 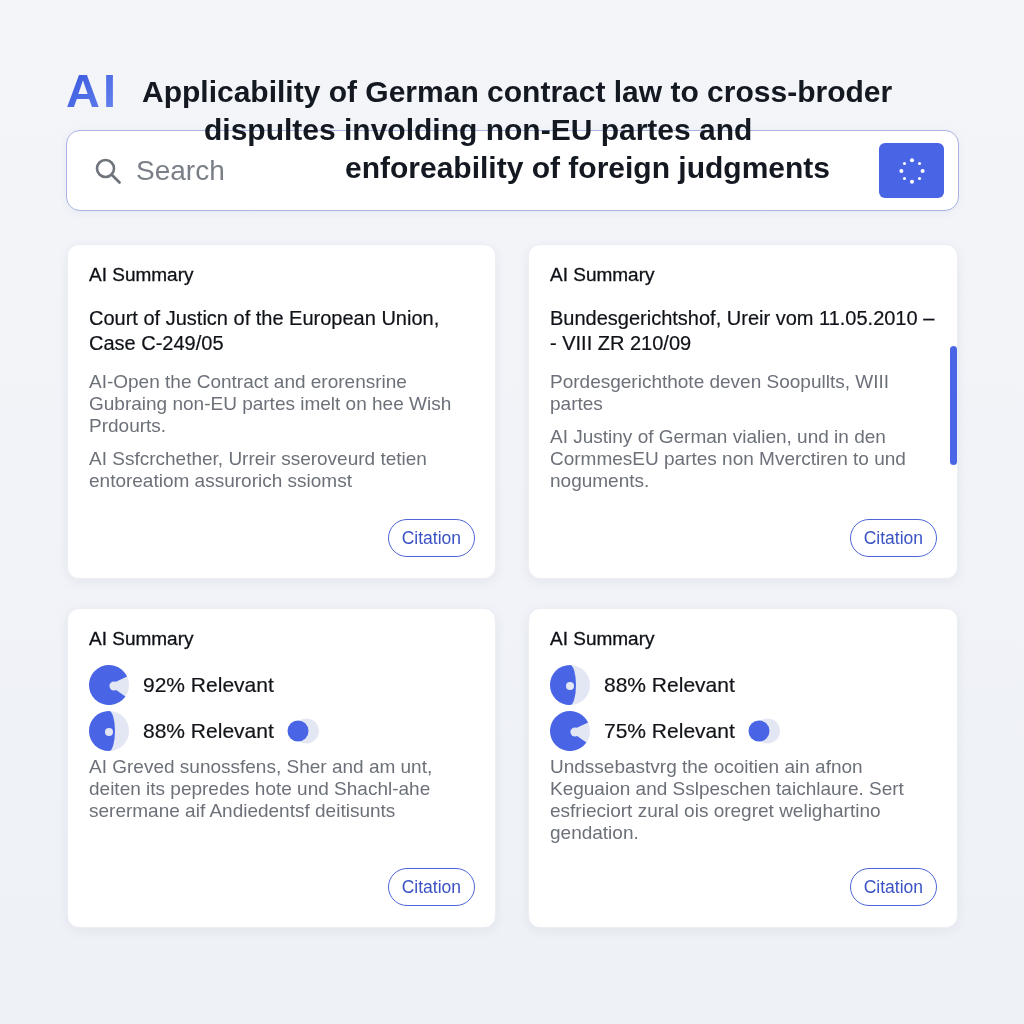 What do you see at coordinates (258, 470) in the screenshot?
I see `summary-text: AI Ssfcrchether, Urreir sseroveurd tetien entoreatiom assurorich ssiomst` at bounding box center [258, 470].